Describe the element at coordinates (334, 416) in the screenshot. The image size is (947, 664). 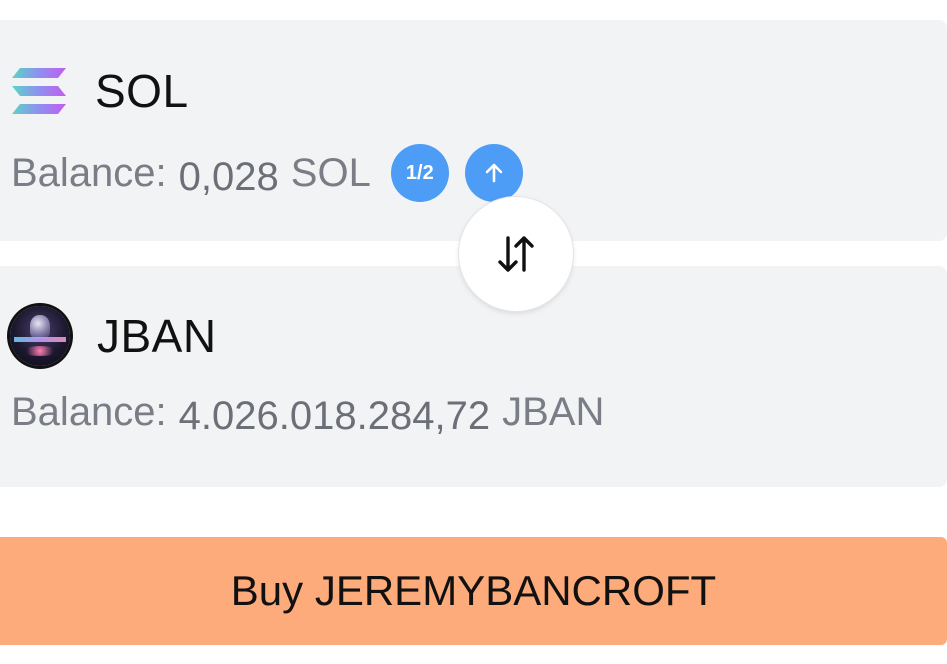
I see `balance-amount: 4.026.018.284,72` at that location.